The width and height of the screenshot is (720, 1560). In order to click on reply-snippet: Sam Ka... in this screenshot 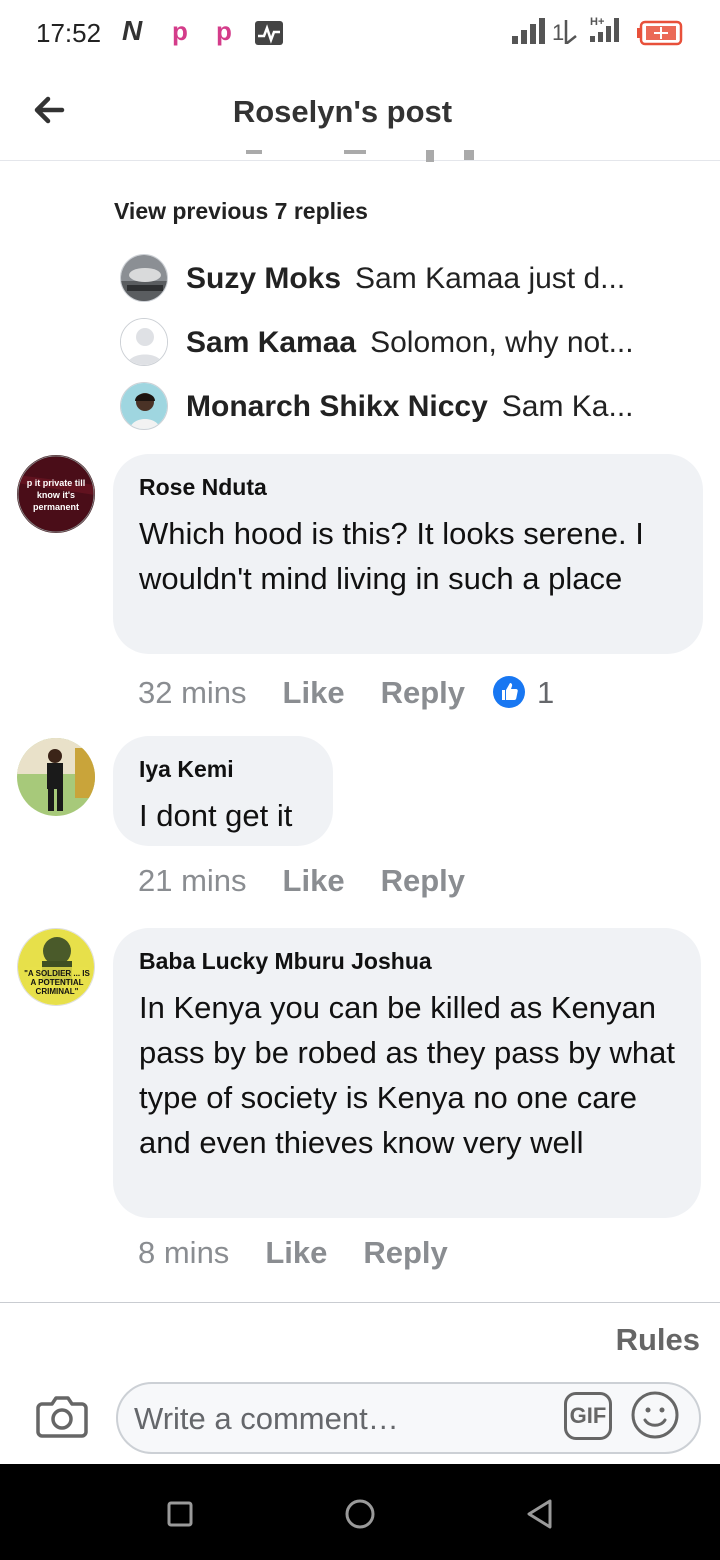, I will do `click(567, 406)`.